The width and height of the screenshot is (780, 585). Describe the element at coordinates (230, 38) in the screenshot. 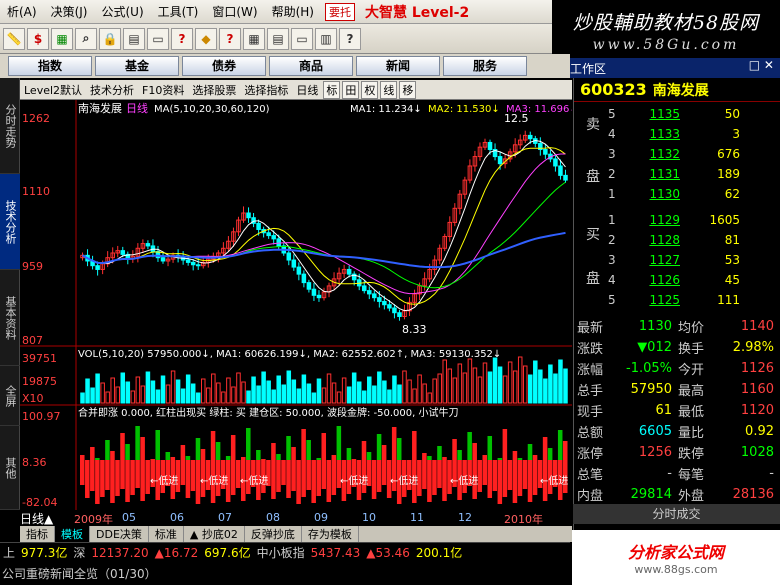

I see `question-icon: ?` at that location.